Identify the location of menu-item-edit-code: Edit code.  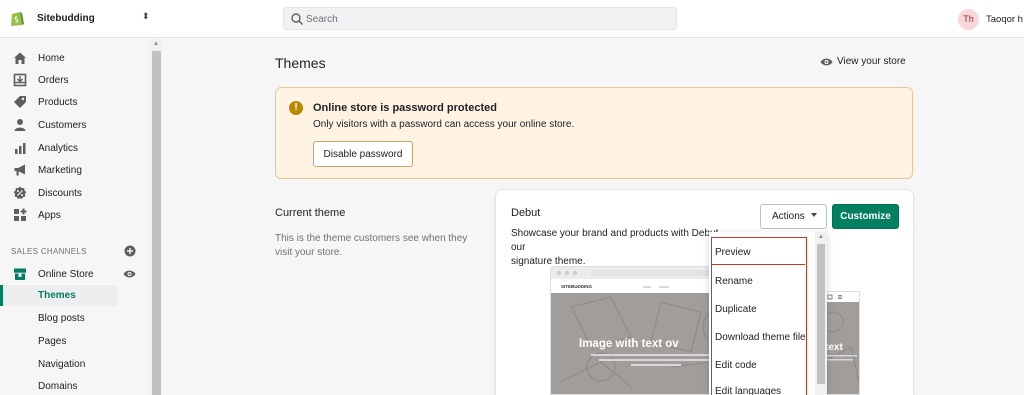
(736, 365).